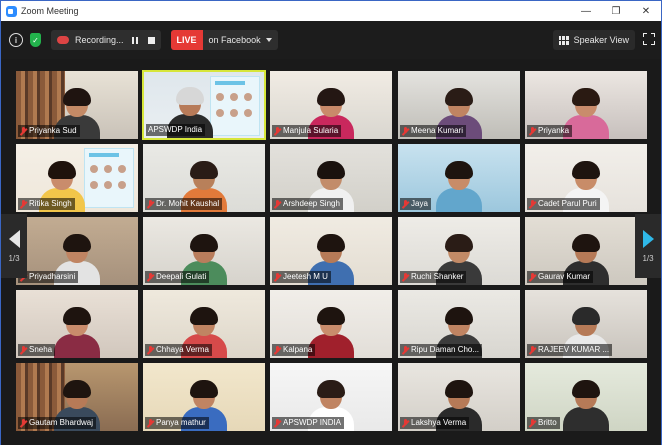 The width and height of the screenshot is (662, 445). Describe the element at coordinates (331, 397) in the screenshot. I see `participant-tile: APSWDP INDIA` at that location.